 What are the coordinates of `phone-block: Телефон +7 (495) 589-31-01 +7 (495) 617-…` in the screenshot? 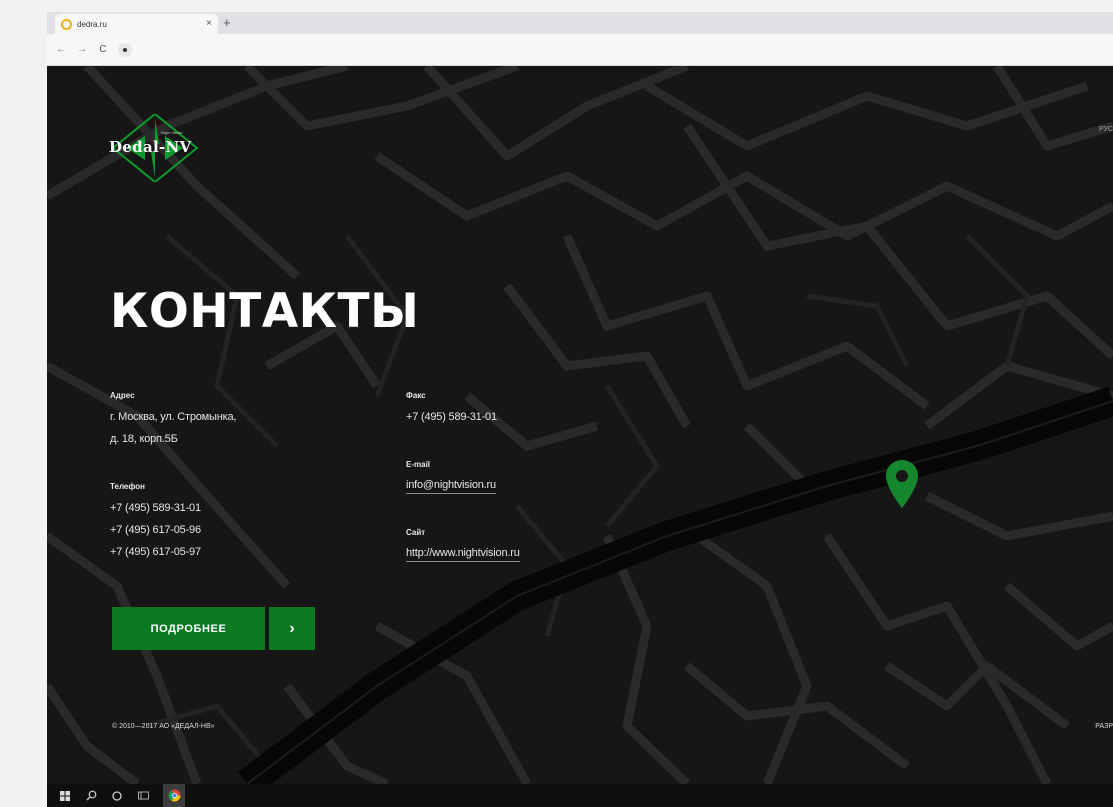 It's located at (155, 522).